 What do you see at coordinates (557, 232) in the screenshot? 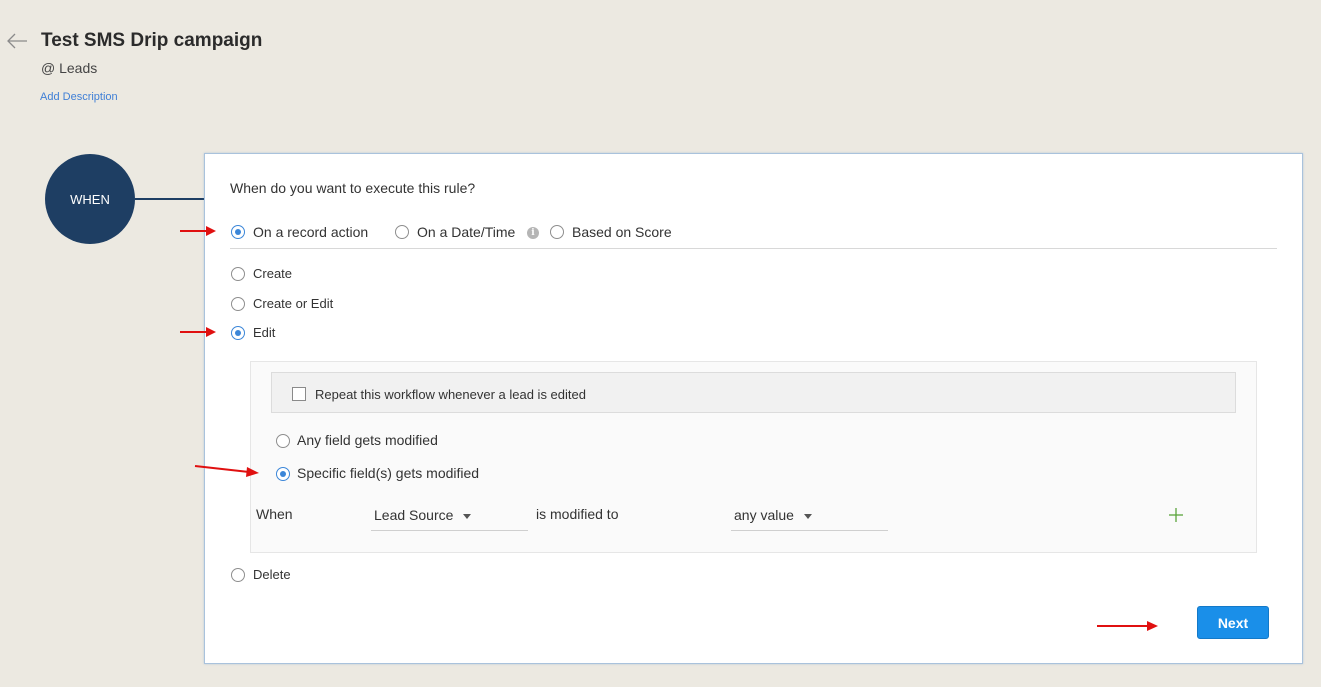
I see `radio-based-on-score` at bounding box center [557, 232].